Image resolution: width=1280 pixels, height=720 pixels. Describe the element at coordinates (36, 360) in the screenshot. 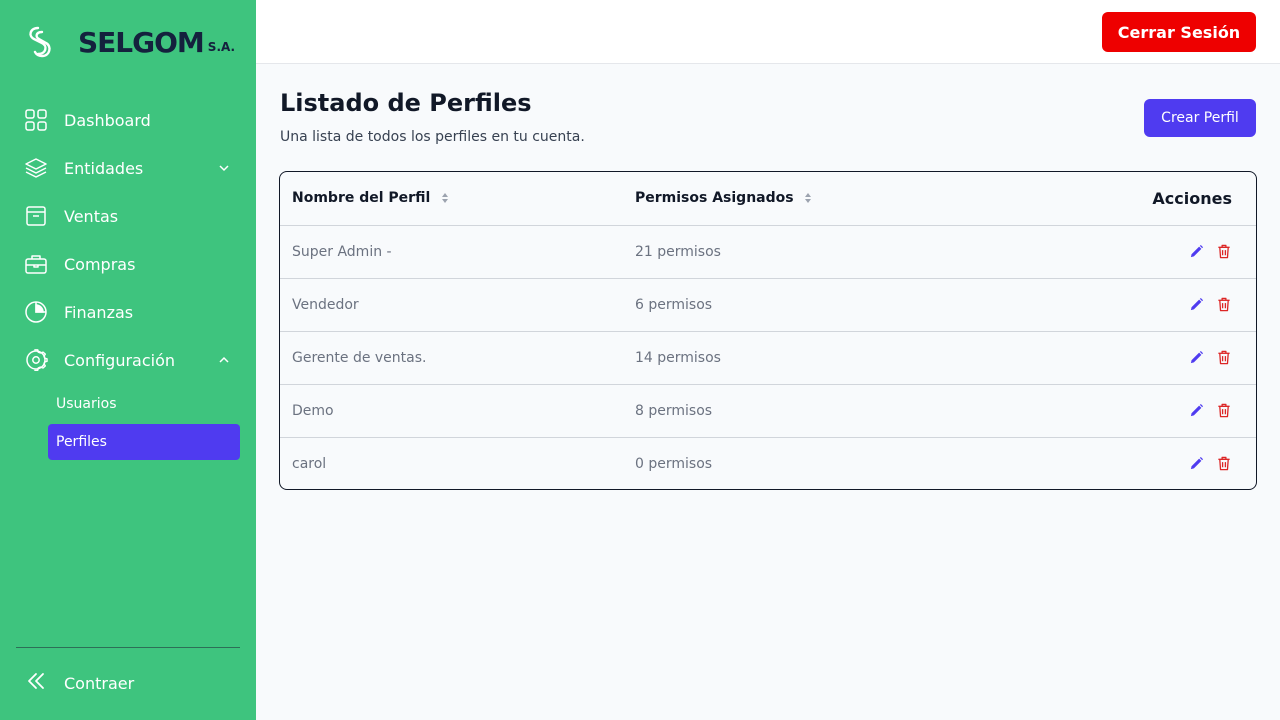

I see `gear-icon` at that location.